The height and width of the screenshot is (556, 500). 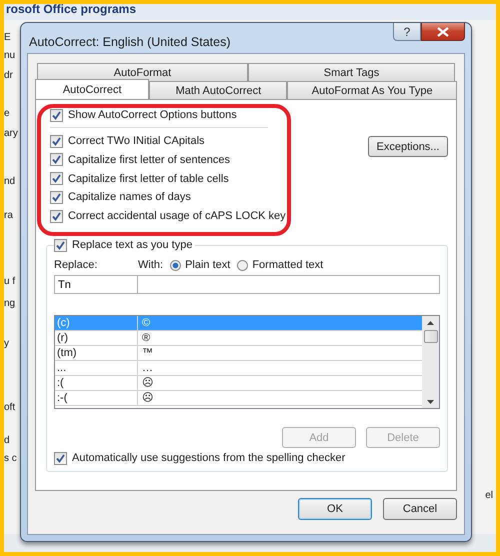 What do you see at coordinates (238, 398) in the screenshot?
I see `list-row: :-( ☹` at bounding box center [238, 398].